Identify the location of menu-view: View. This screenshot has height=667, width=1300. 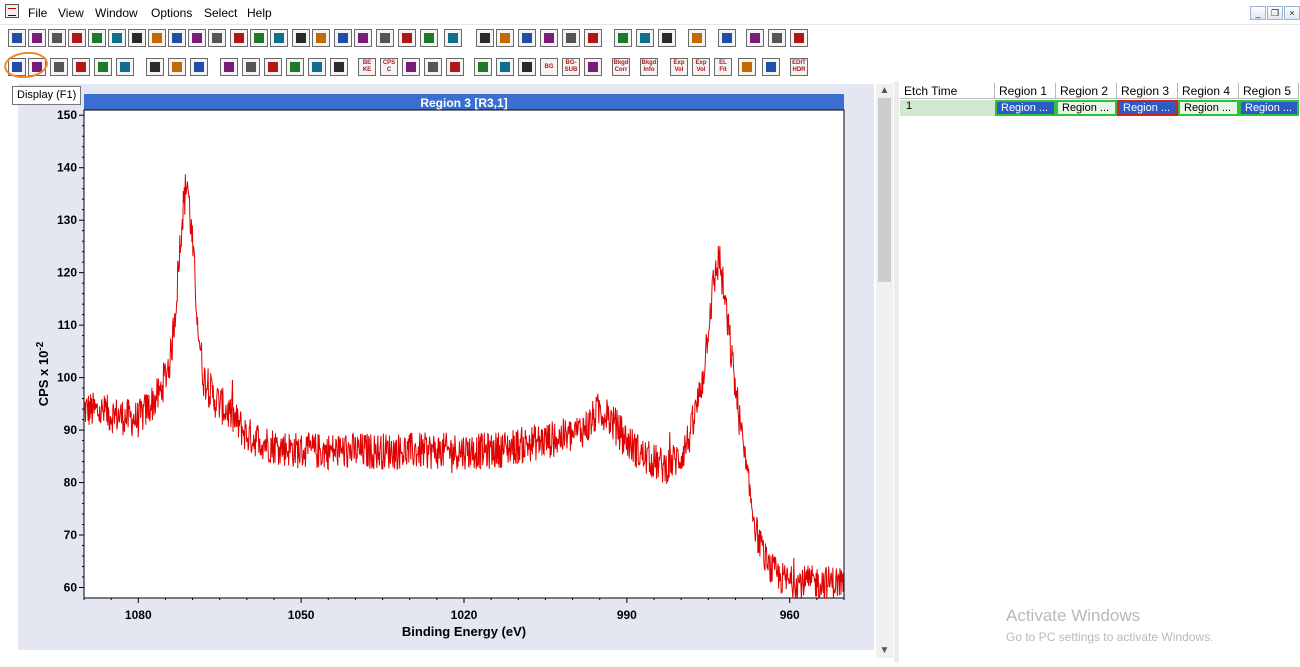
(71, 13).